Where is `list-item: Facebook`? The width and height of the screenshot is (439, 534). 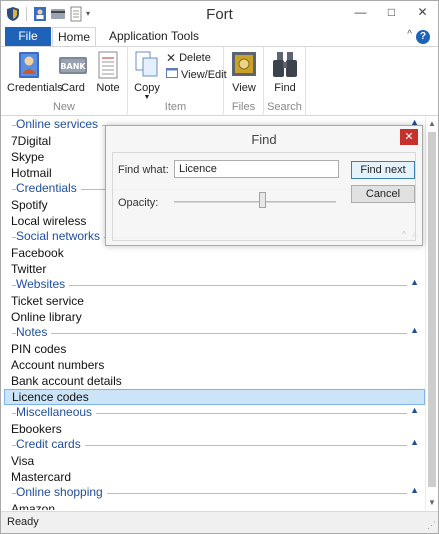
list-item: Facebook is located at coordinates (214, 253).